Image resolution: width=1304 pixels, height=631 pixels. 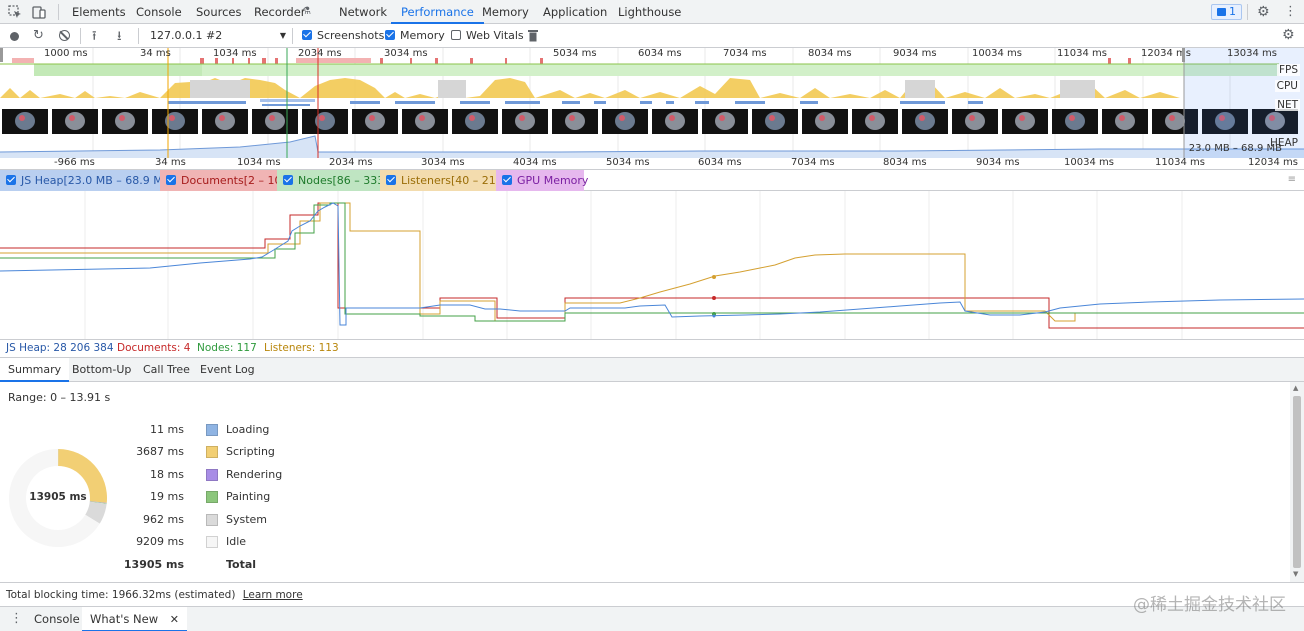 I want to click on scrollbar-thumb, so click(x=1297, y=482).